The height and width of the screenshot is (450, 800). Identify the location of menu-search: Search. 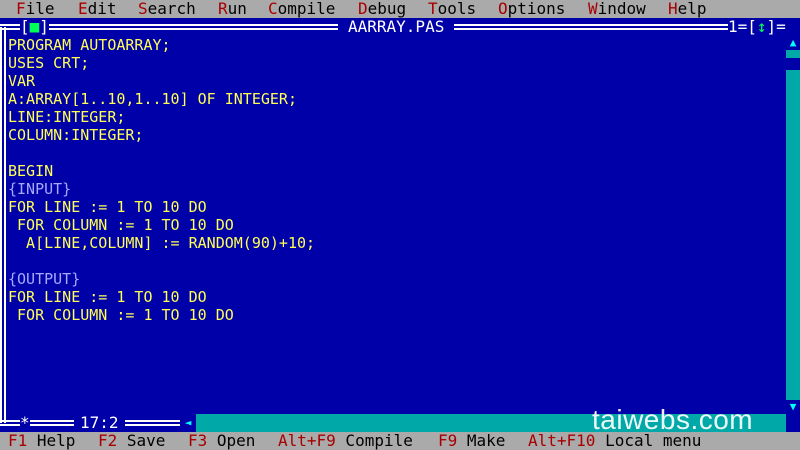
(167, 9).